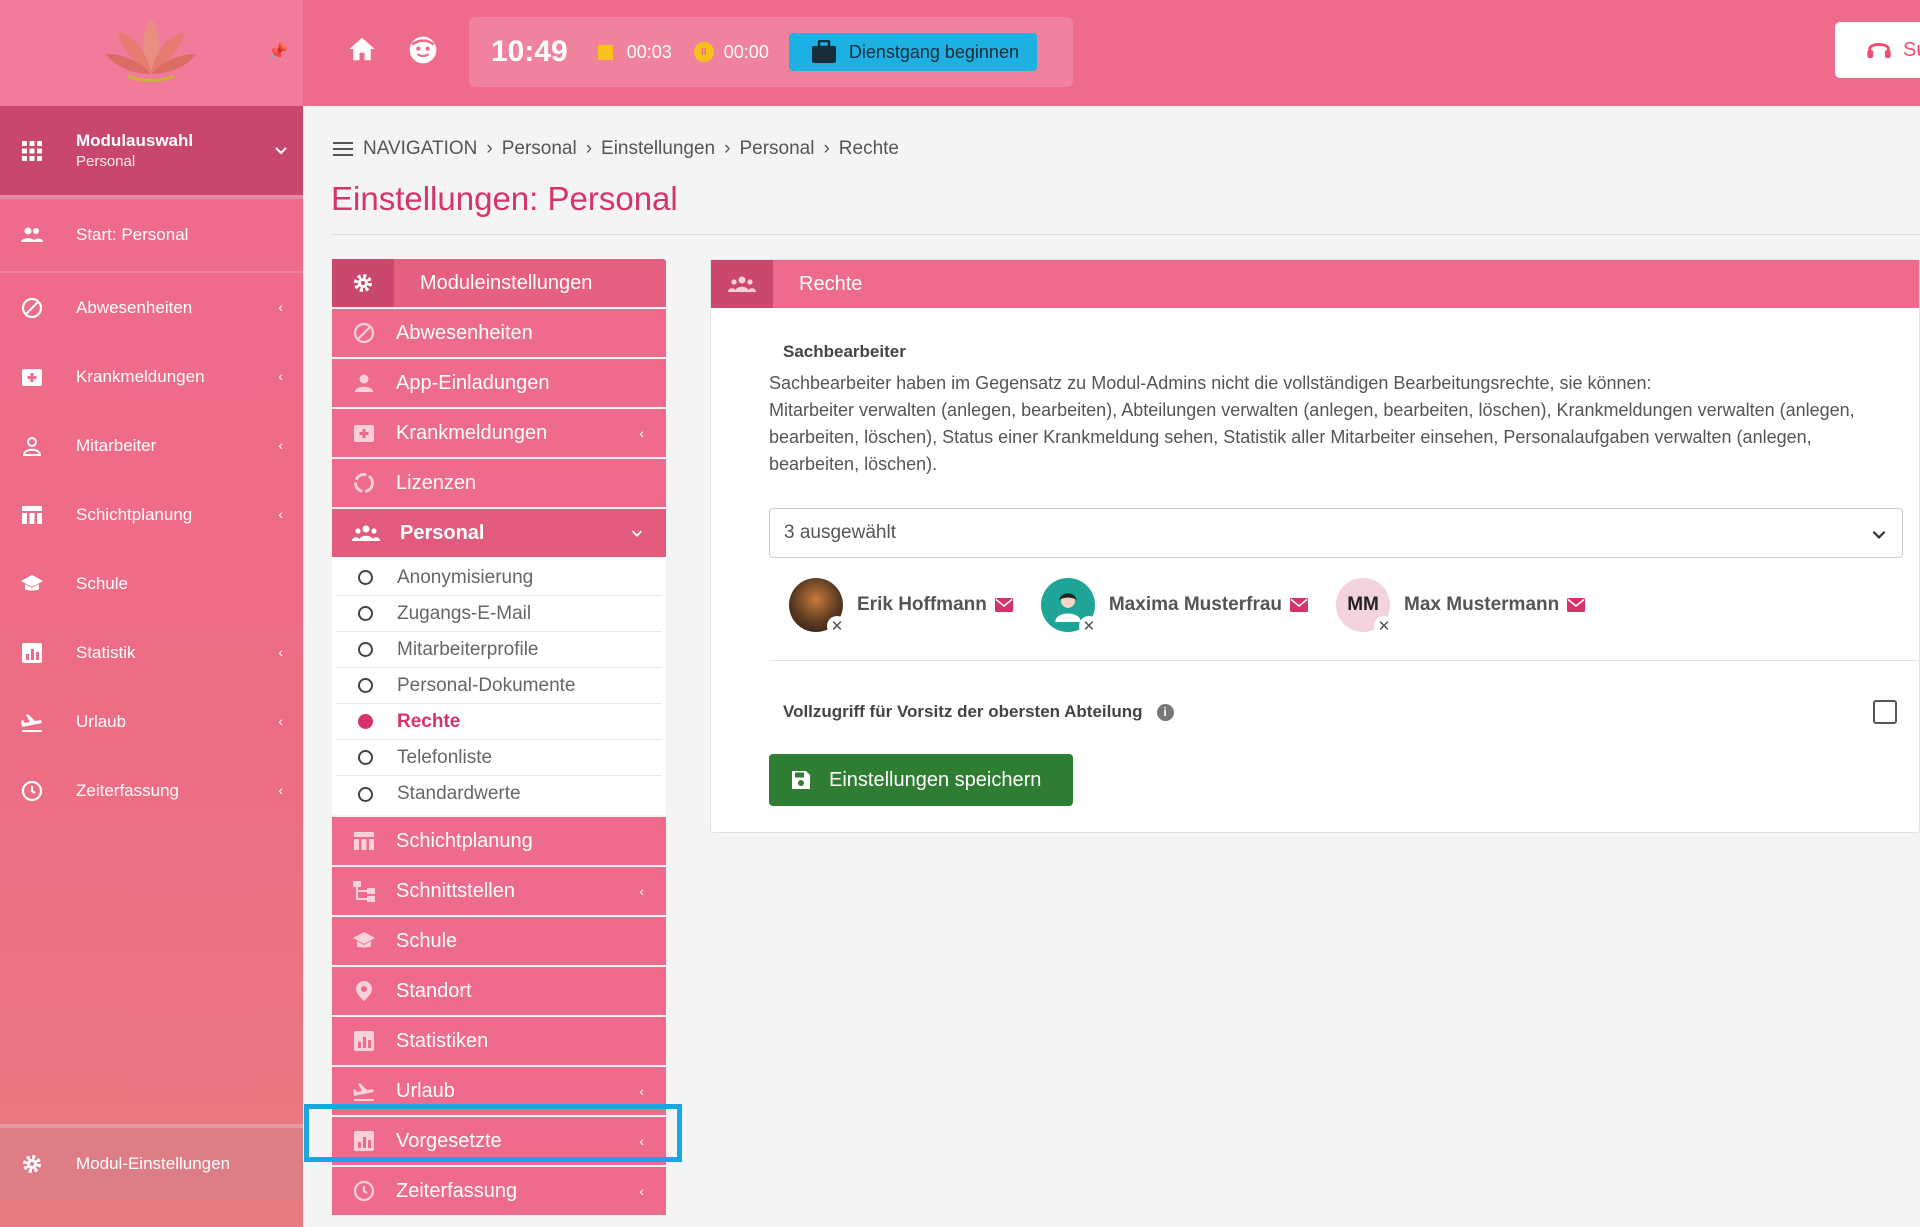 The height and width of the screenshot is (1227, 1920). What do you see at coordinates (442, 1040) in the screenshot?
I see `menu-item-label: Statistiken` at bounding box center [442, 1040].